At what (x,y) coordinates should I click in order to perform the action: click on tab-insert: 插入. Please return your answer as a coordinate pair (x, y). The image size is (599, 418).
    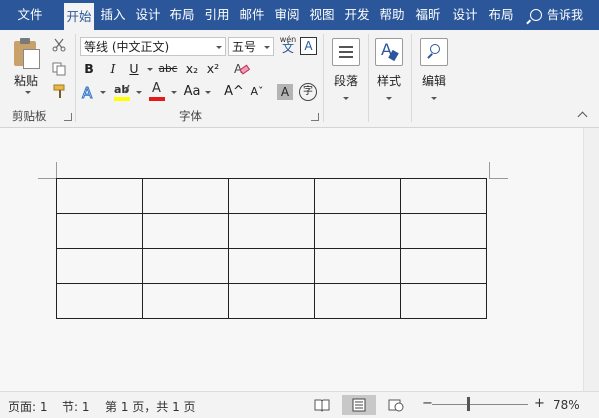
    Looking at the image, I should click on (113, 15).